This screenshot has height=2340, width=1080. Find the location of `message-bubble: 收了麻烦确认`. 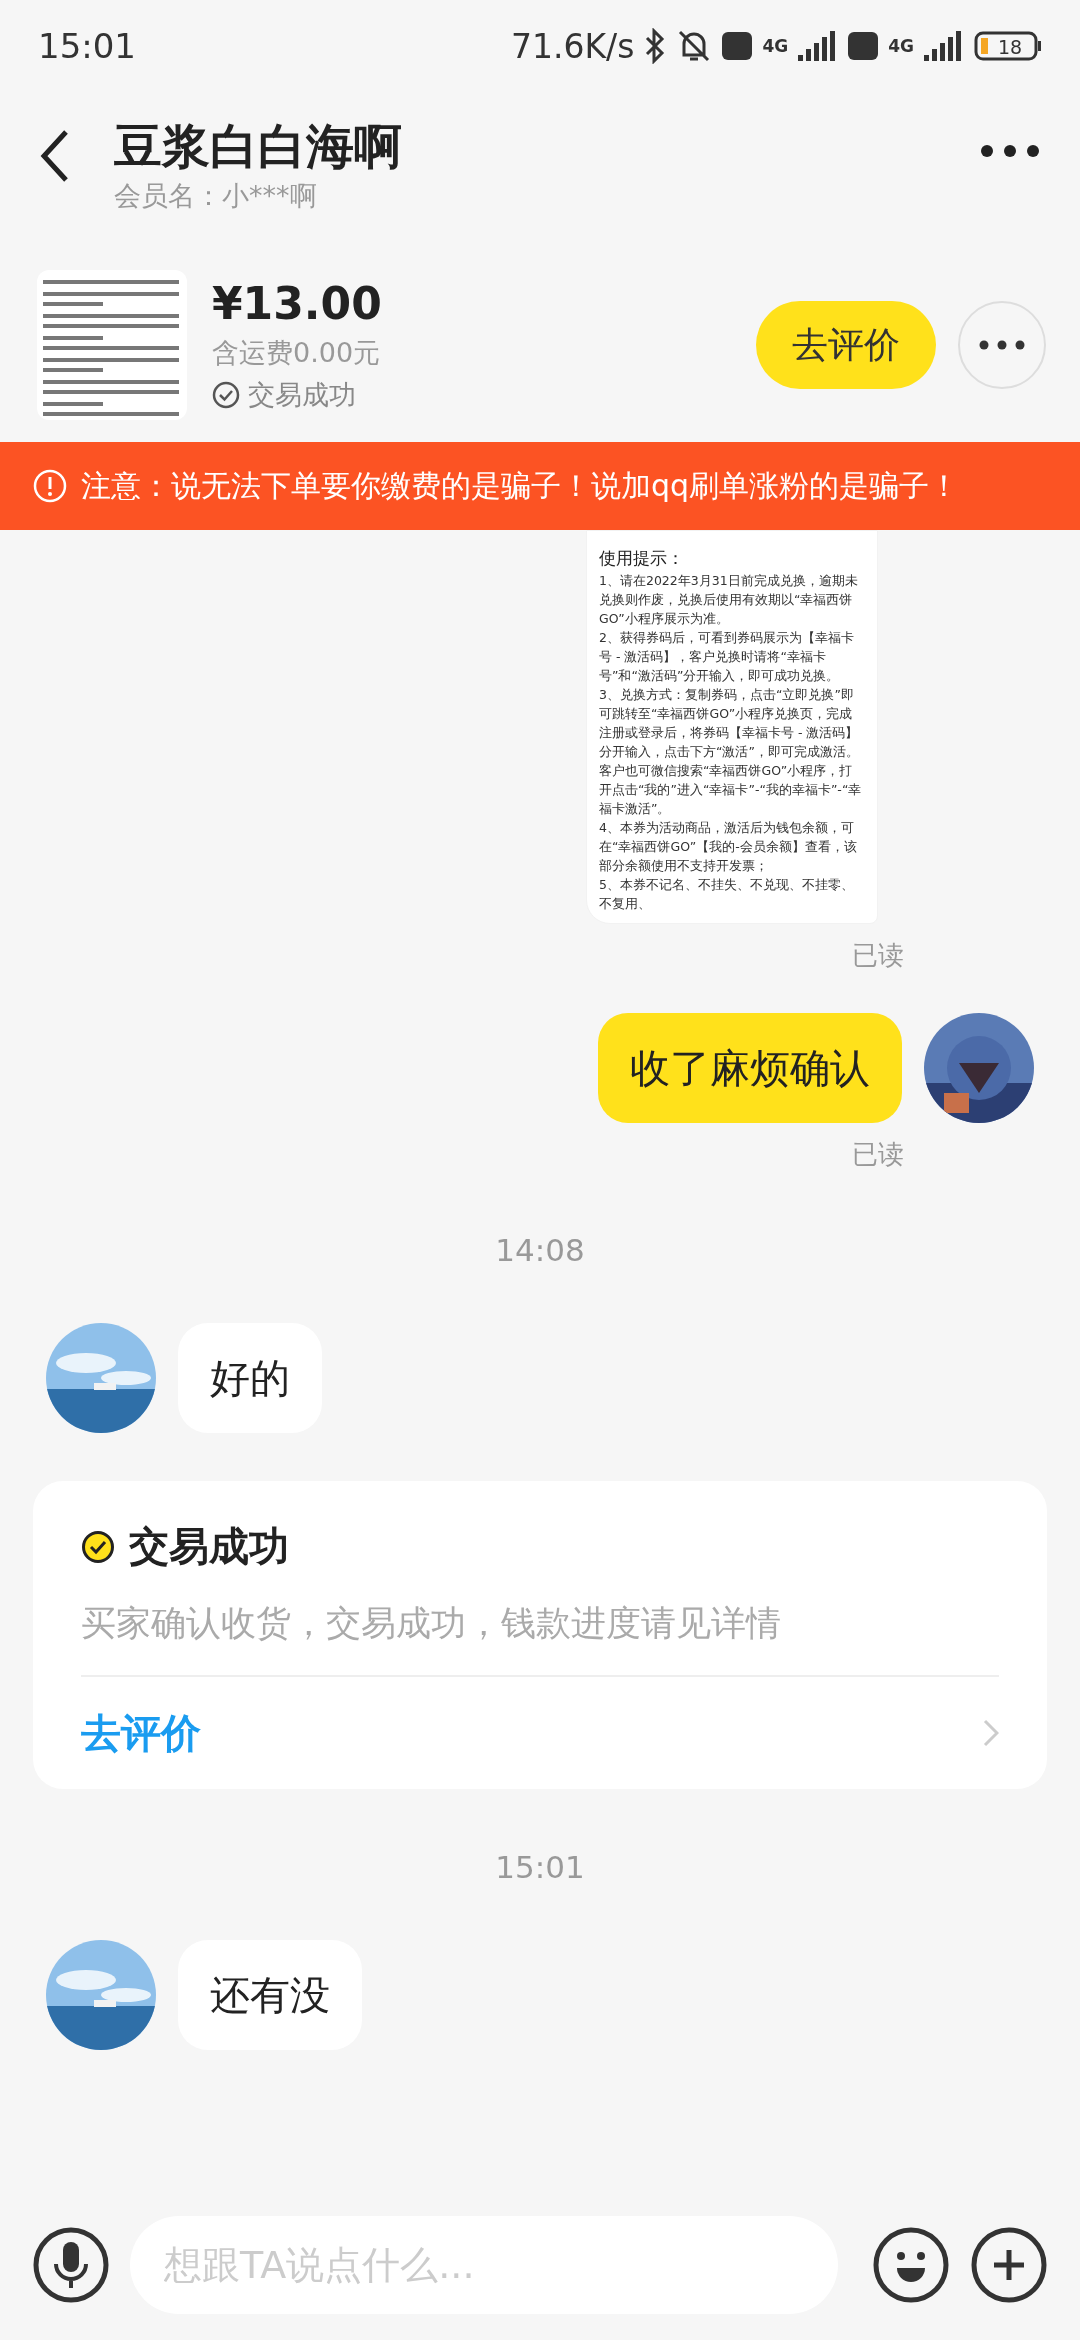

message-bubble: 收了麻烦确认 is located at coordinates (750, 1068).